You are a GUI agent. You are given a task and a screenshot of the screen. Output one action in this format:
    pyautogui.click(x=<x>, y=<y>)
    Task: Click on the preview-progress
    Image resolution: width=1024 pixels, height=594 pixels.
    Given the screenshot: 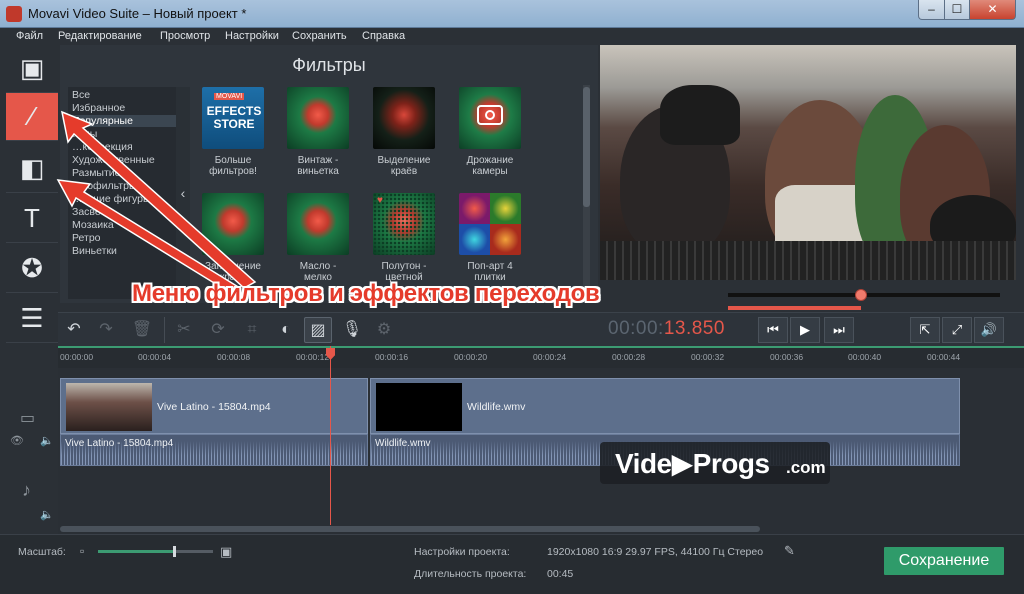 What is the action you would take?
    pyautogui.click(x=808, y=295)
    